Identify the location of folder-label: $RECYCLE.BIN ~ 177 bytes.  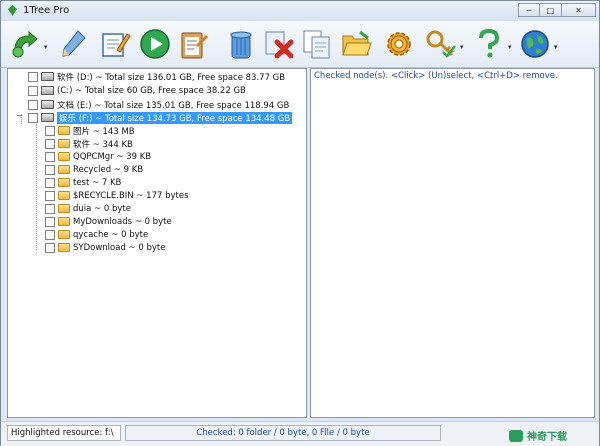
(131, 195).